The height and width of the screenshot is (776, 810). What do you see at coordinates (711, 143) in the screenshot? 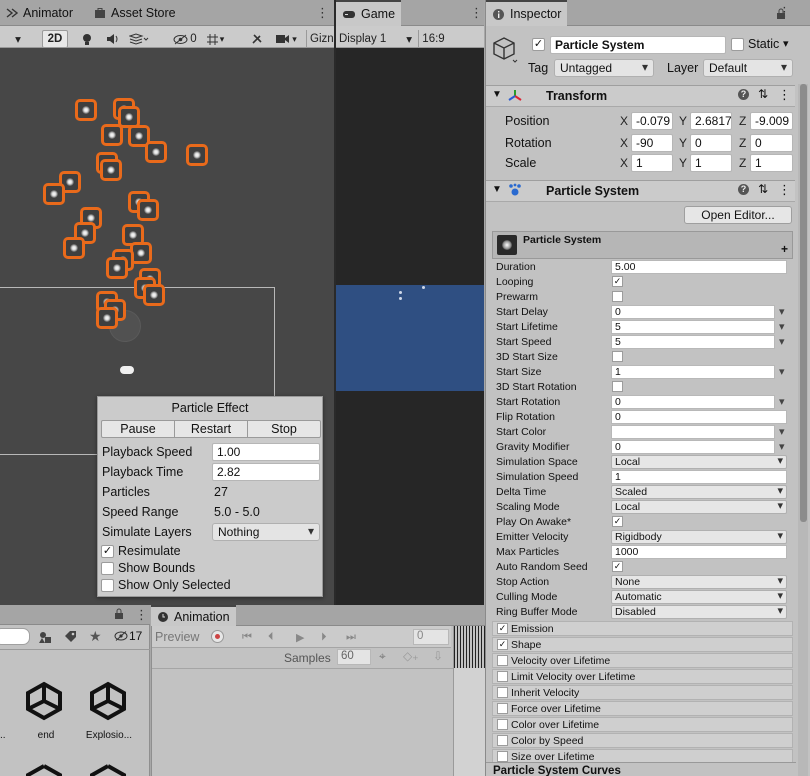
I see `rotation-y-field: 0` at bounding box center [711, 143].